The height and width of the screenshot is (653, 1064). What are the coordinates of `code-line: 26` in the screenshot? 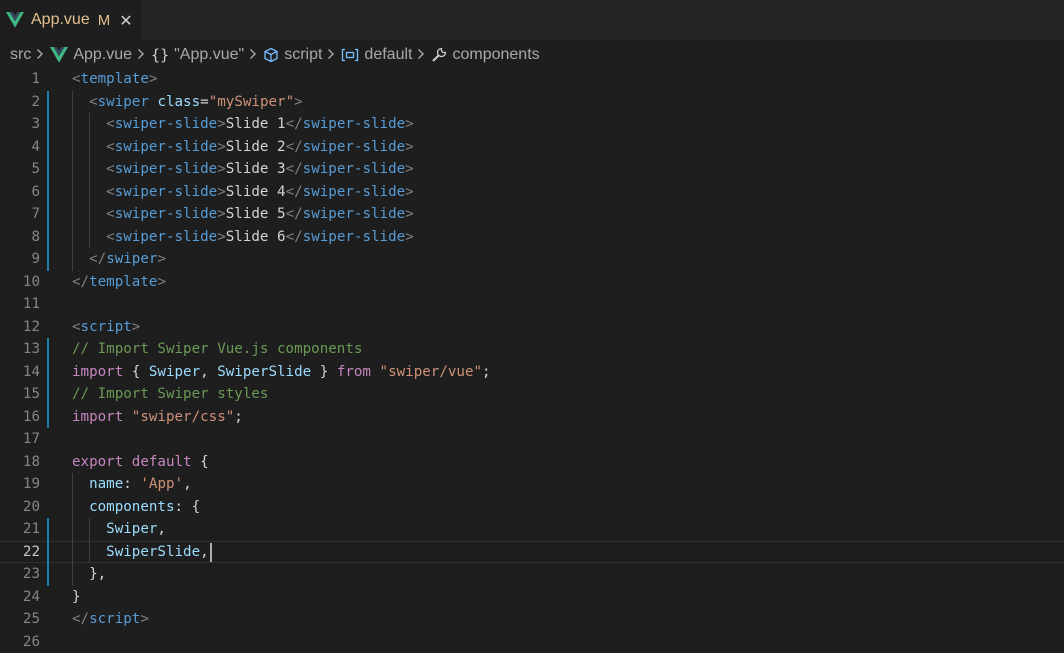 It's located at (532, 642).